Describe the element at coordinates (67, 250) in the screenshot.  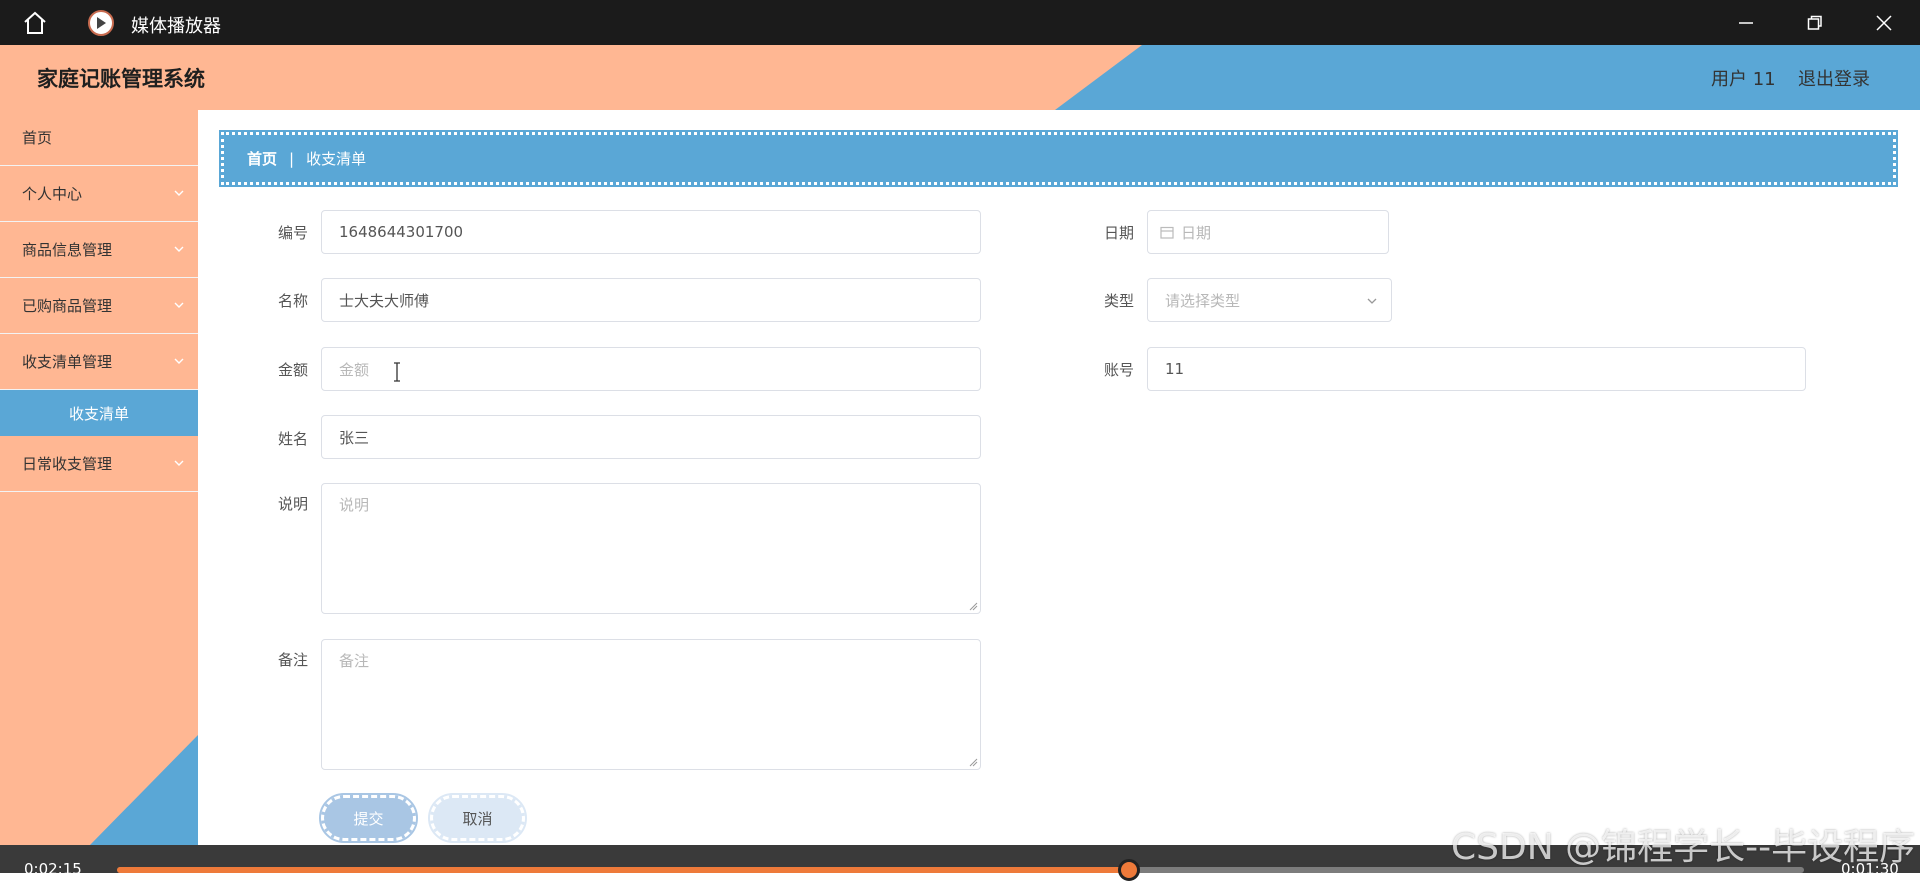
I see `sidebar-item-label: 商品信息管理` at that location.